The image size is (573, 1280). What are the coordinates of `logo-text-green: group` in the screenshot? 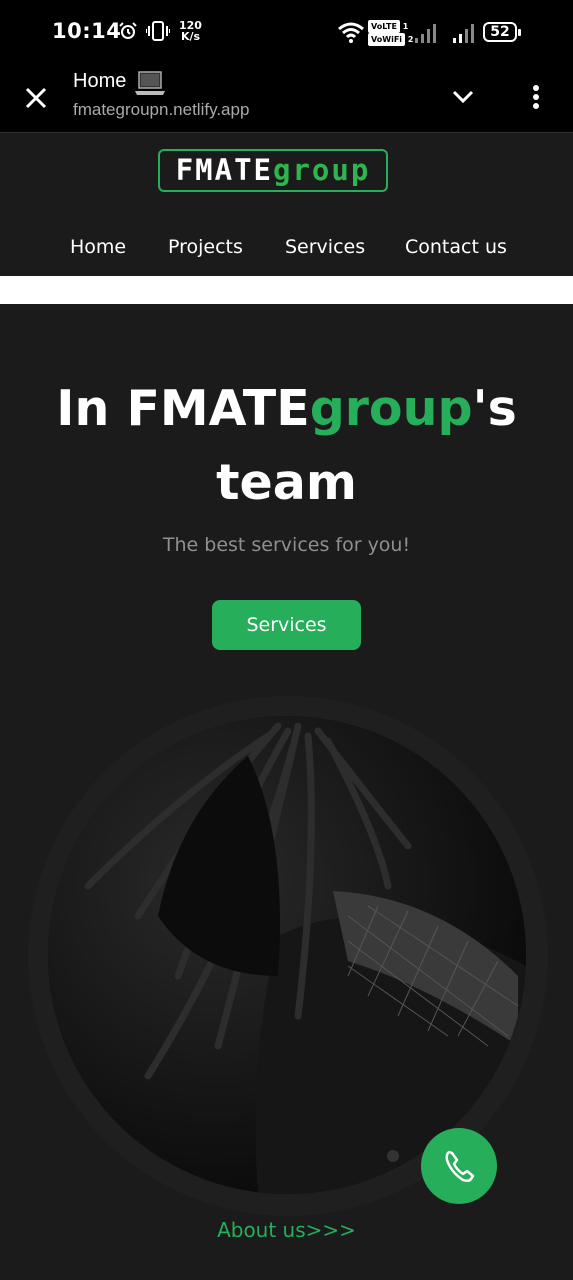 It's located at (322, 170).